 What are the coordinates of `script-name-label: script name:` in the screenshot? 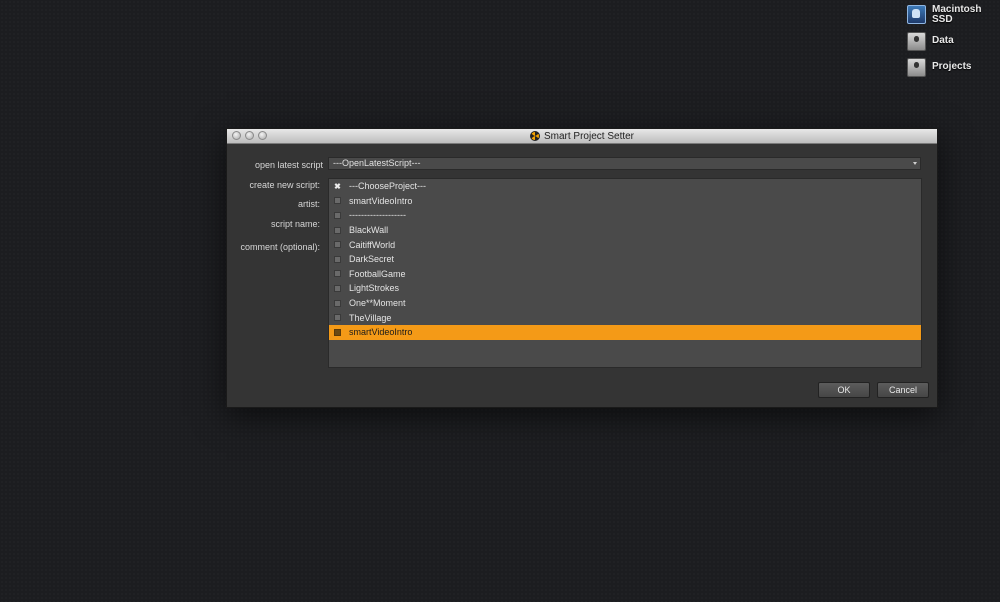 It's located at (295, 224).